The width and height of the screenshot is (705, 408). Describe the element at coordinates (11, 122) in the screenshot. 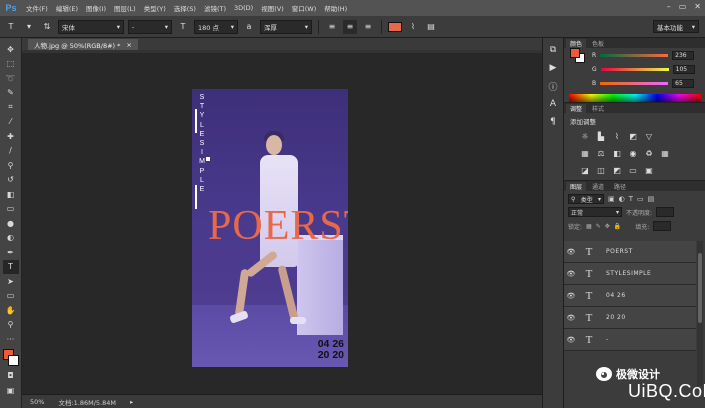

I see `eyedropper-tool-icon: ⁄` at that location.